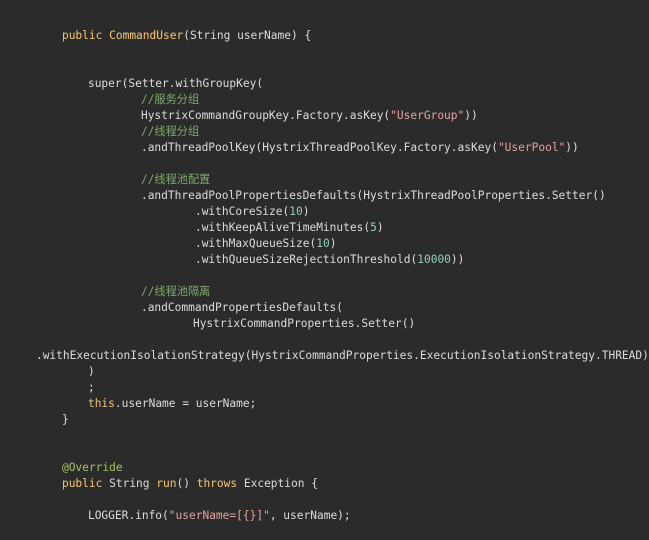 This screenshot has width=649, height=540. Describe the element at coordinates (156, 123) in the screenshot. I see `code-line-comment-thread-group: //线程分组` at that location.